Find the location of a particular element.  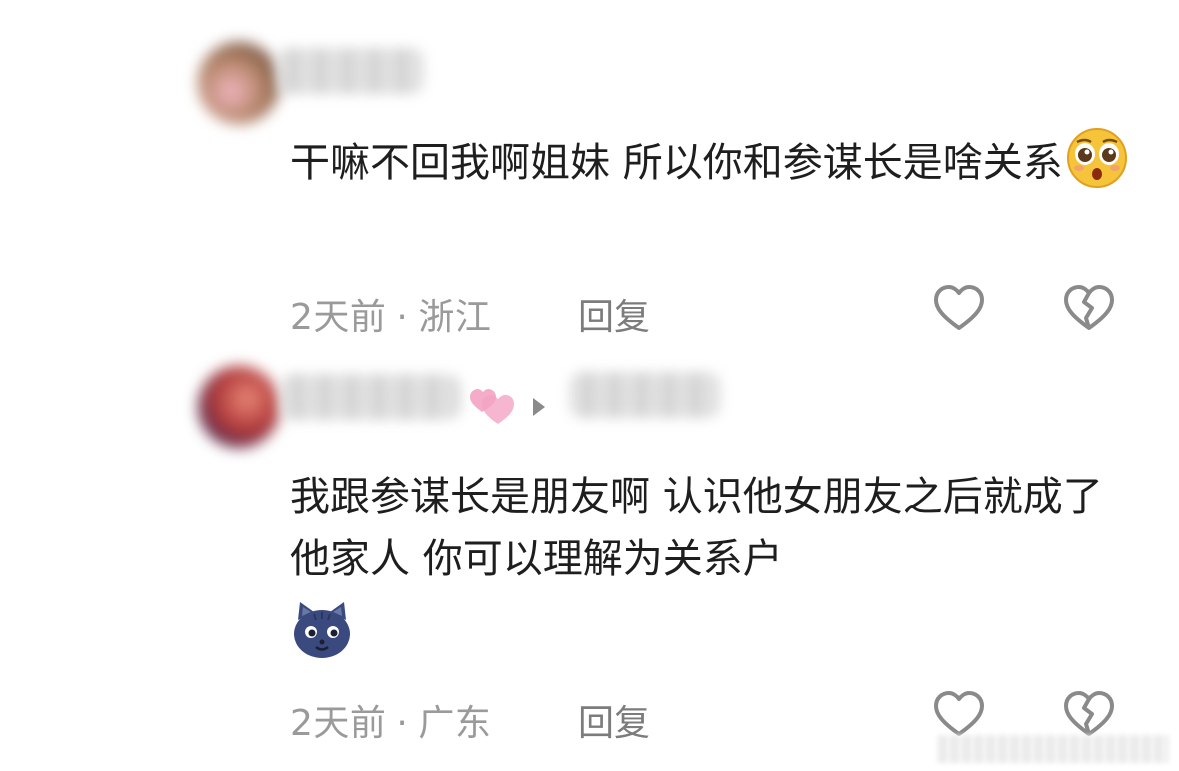

cat-face-icon is located at coordinates (322, 639).